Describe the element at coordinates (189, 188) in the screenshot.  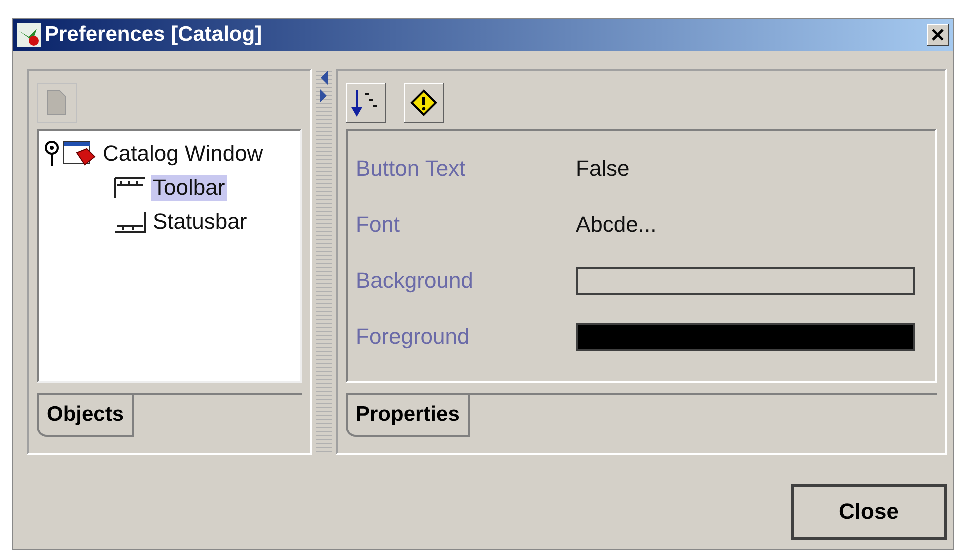
I see `tree-item: Toolbar` at that location.